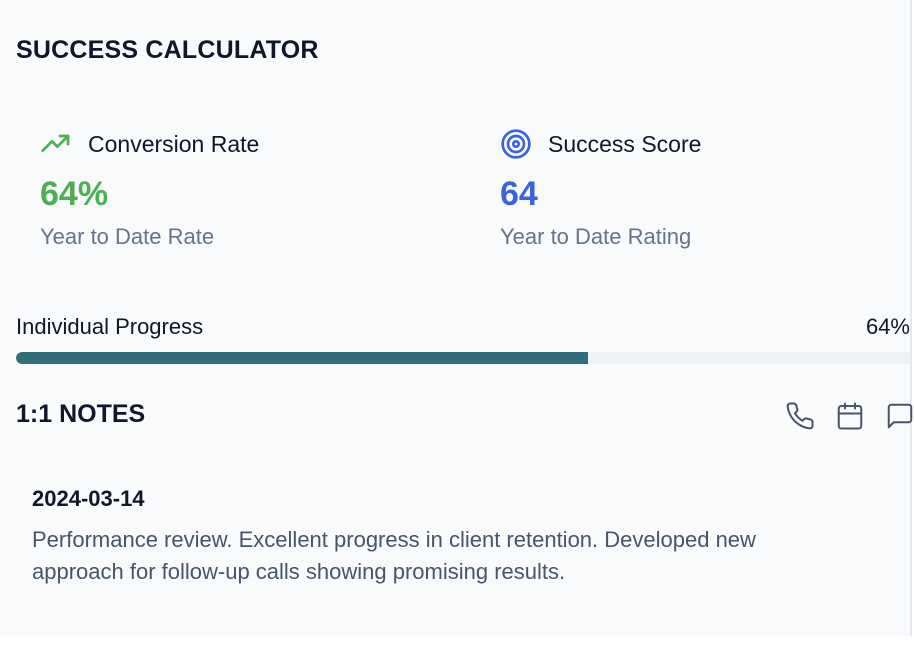 The width and height of the screenshot is (914, 672). I want to click on note-actions, so click(849, 416).